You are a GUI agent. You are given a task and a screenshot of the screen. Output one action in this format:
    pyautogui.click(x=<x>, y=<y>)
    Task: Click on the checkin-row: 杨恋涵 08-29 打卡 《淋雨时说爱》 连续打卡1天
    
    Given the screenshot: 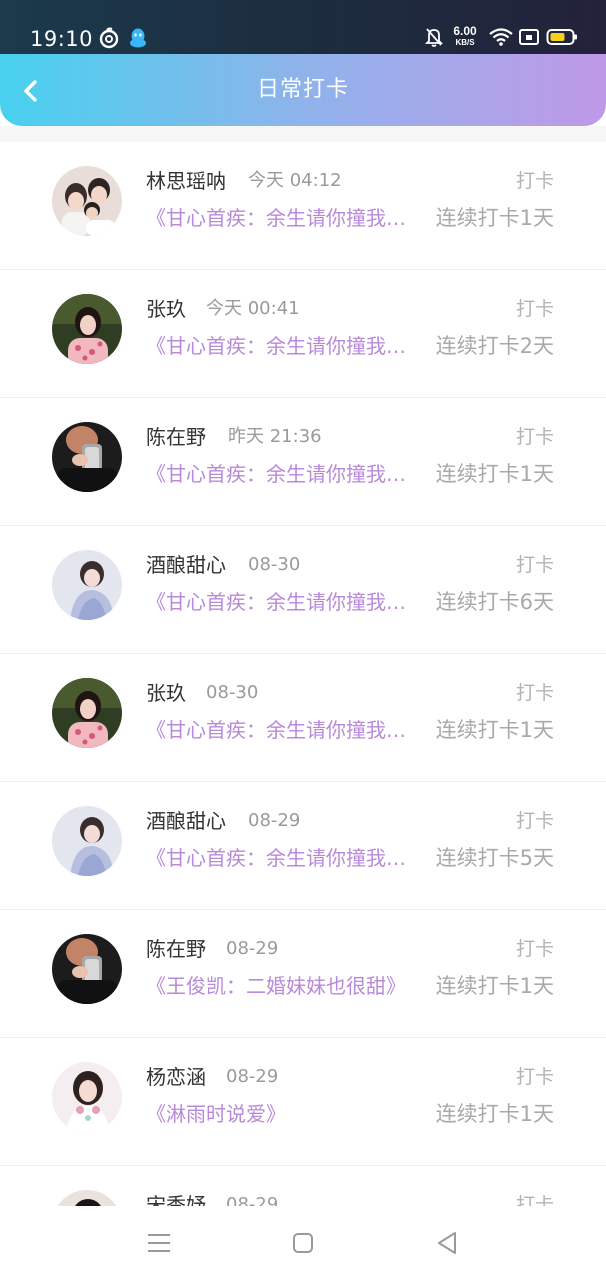 What is the action you would take?
    pyautogui.click(x=303, y=1102)
    